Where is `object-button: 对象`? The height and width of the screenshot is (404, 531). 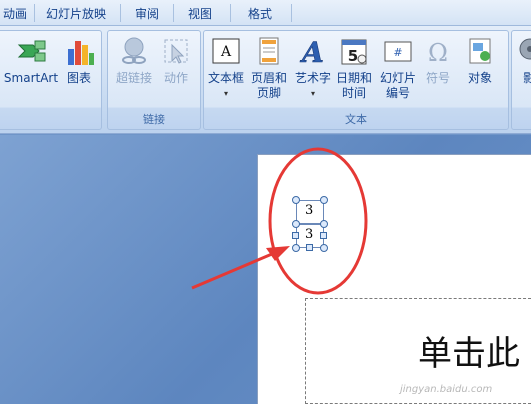
object-button: 对象 is located at coordinates (480, 60).